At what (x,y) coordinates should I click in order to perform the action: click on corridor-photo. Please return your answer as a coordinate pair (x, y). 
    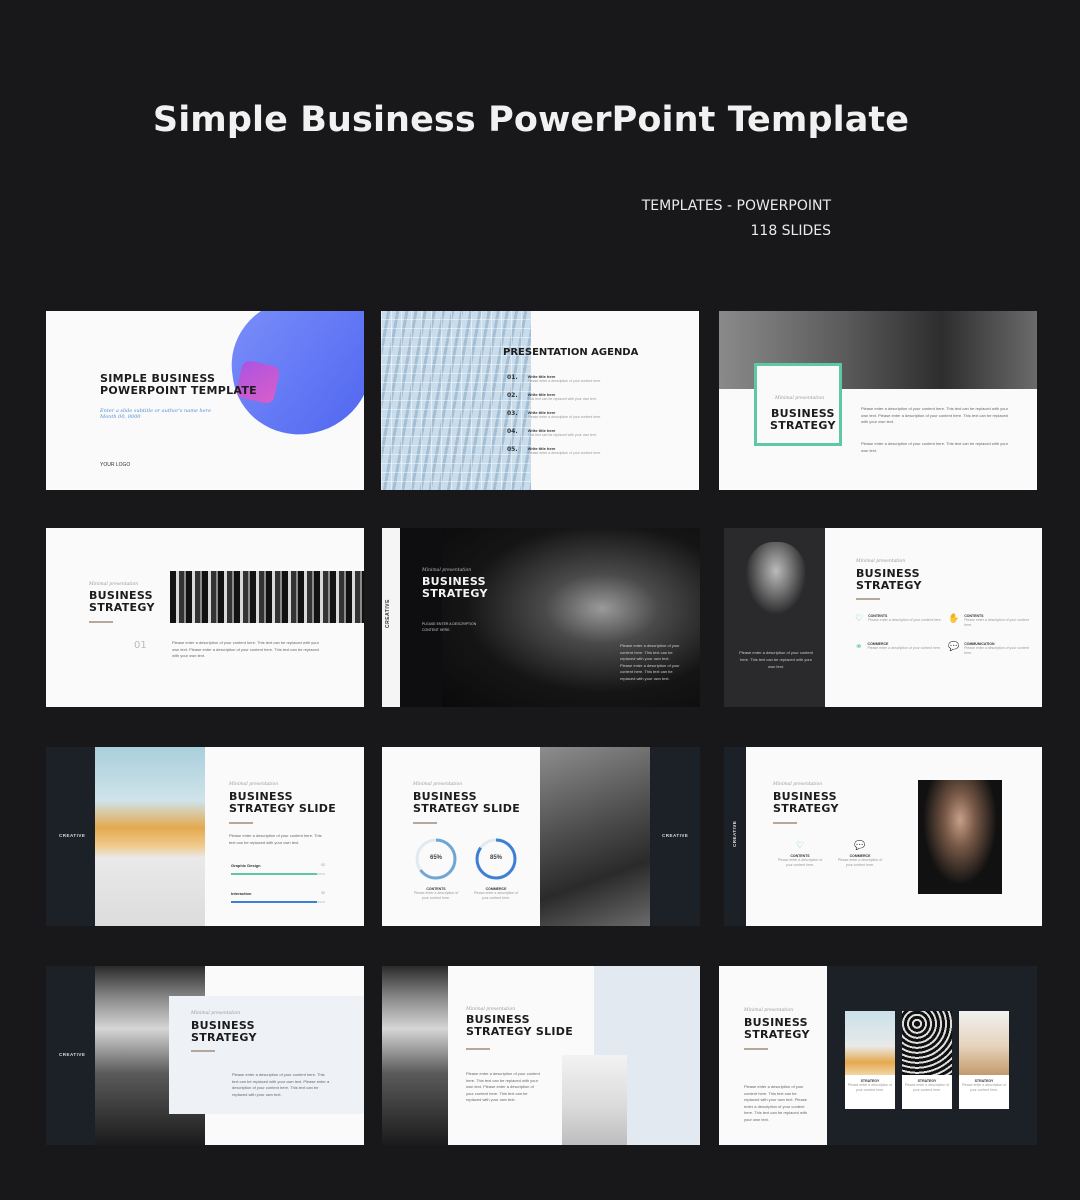
    Looking at the image, I should click on (267, 597).